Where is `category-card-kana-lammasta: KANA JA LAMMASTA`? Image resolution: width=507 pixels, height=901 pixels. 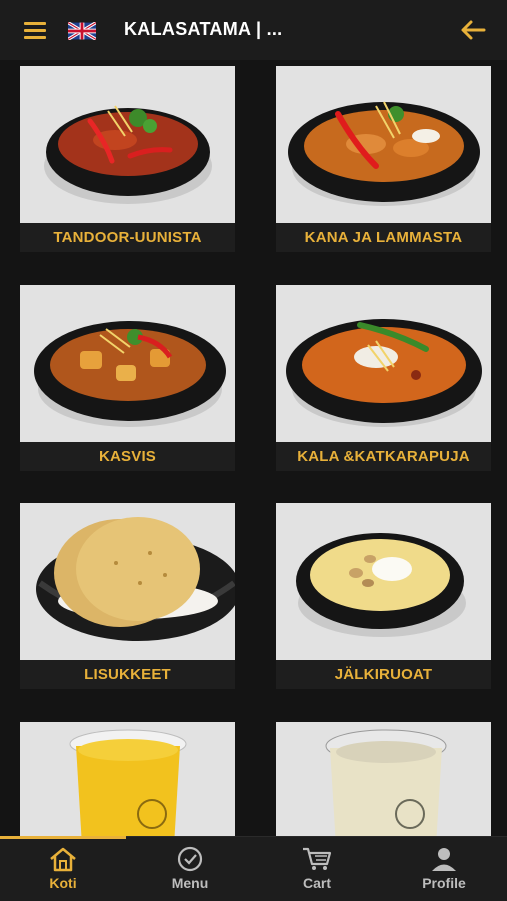 category-card-kana-lammasta: KANA JA LAMMASTA is located at coordinates (383, 159).